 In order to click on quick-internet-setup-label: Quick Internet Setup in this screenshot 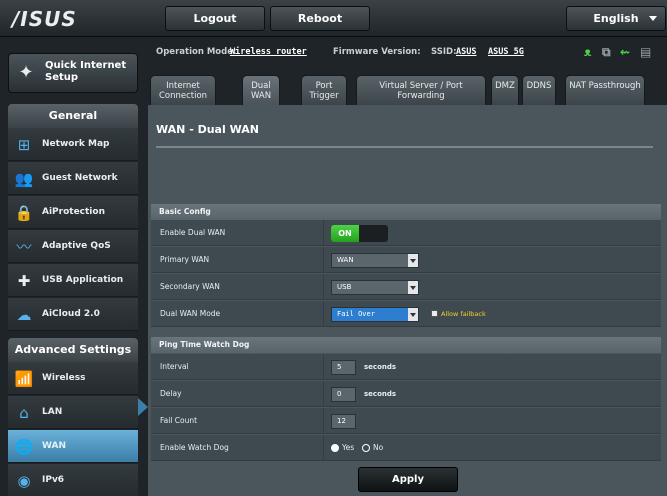, I will do `click(86, 71)`.